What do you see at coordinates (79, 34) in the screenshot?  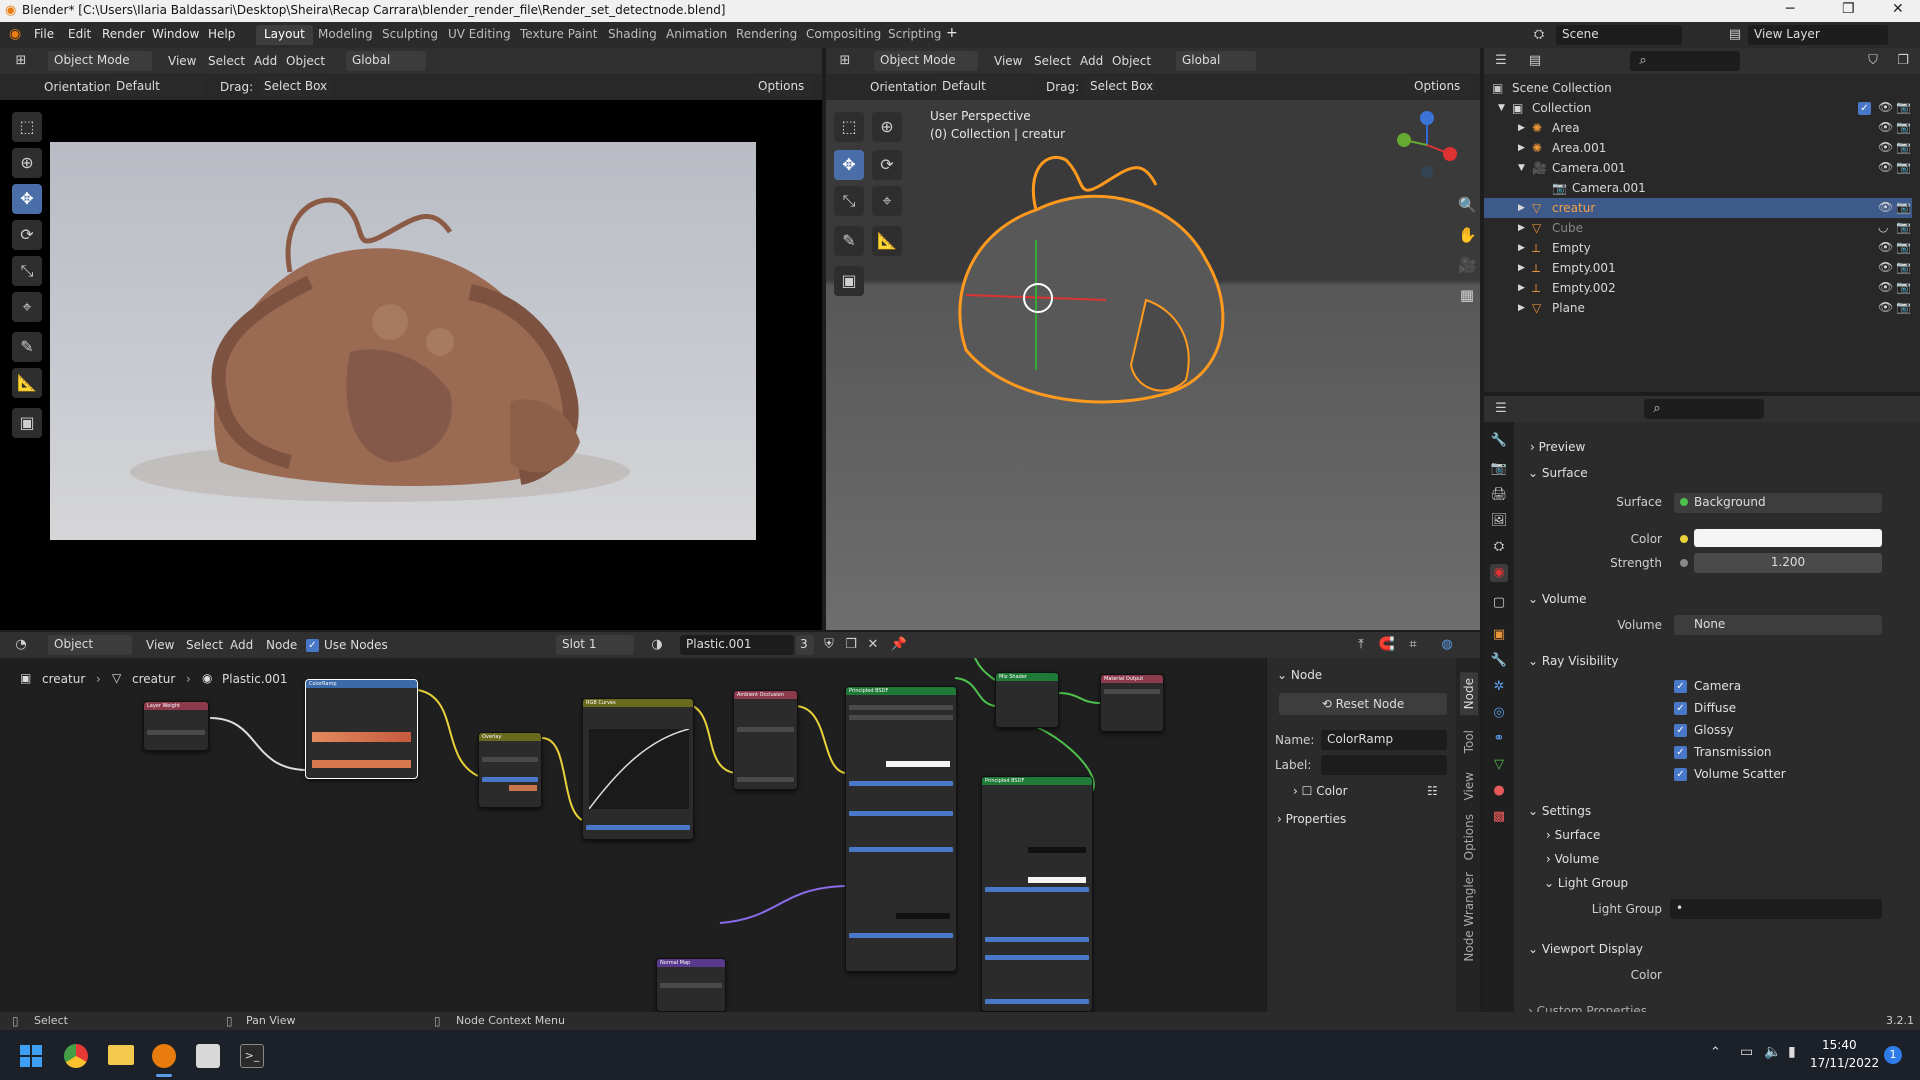 I see `menu-edit: Edit` at bounding box center [79, 34].